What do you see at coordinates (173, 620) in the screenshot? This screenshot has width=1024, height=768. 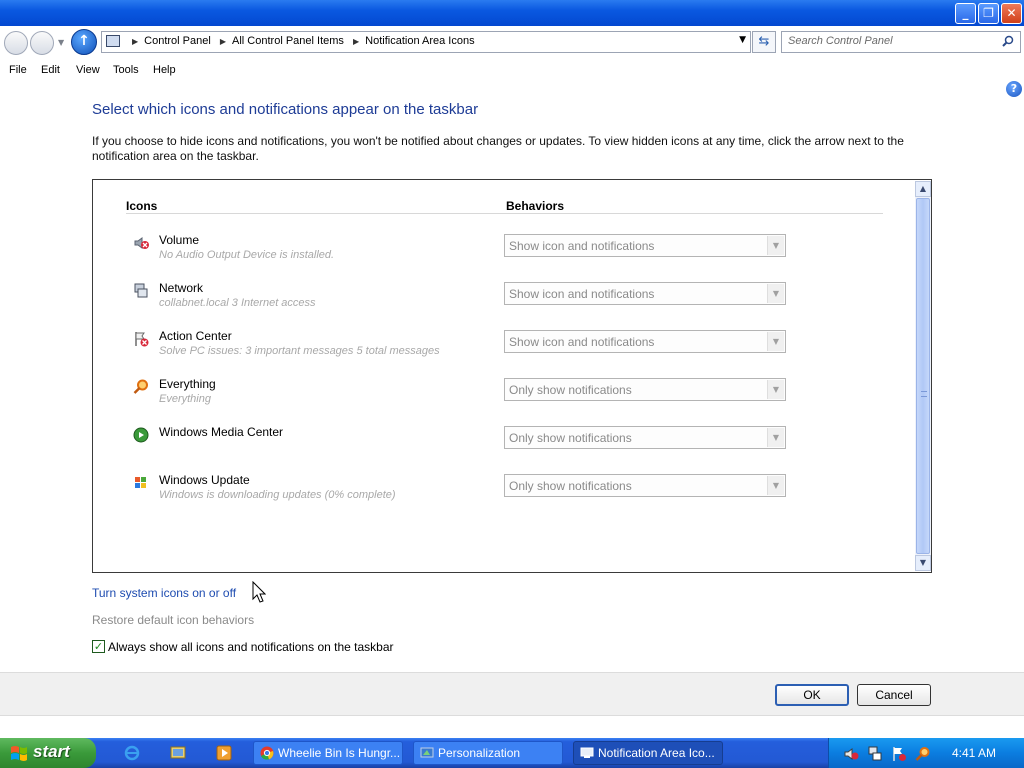 I see `restore-defaults-link: Restore default icon behaviors` at bounding box center [173, 620].